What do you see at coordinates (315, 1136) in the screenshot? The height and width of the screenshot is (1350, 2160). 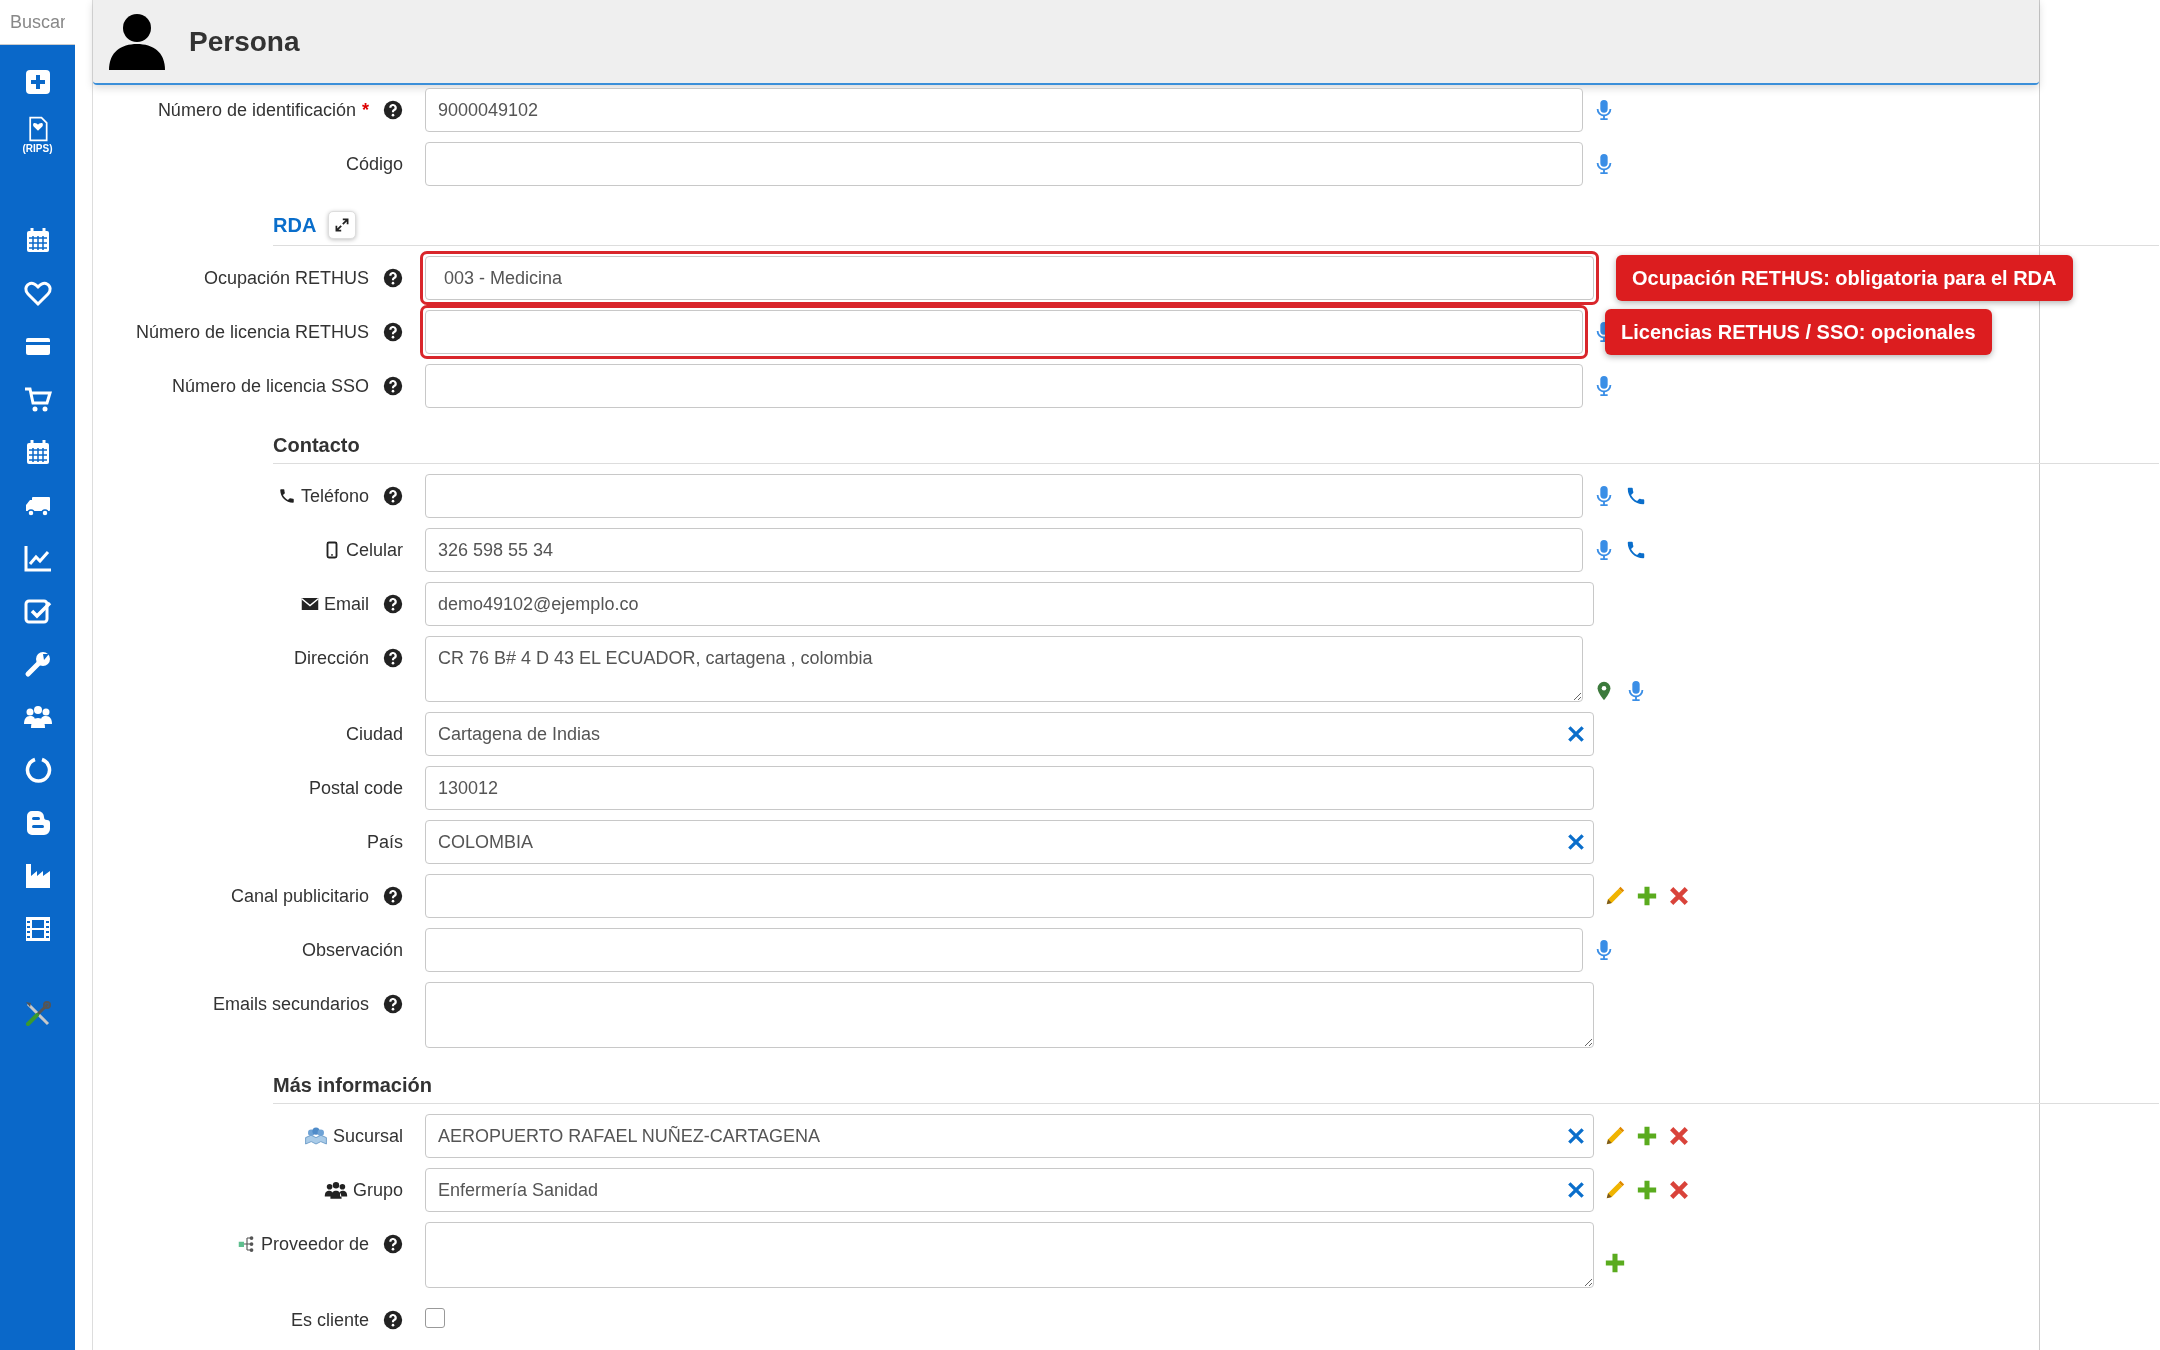 I see `map-icon` at bounding box center [315, 1136].